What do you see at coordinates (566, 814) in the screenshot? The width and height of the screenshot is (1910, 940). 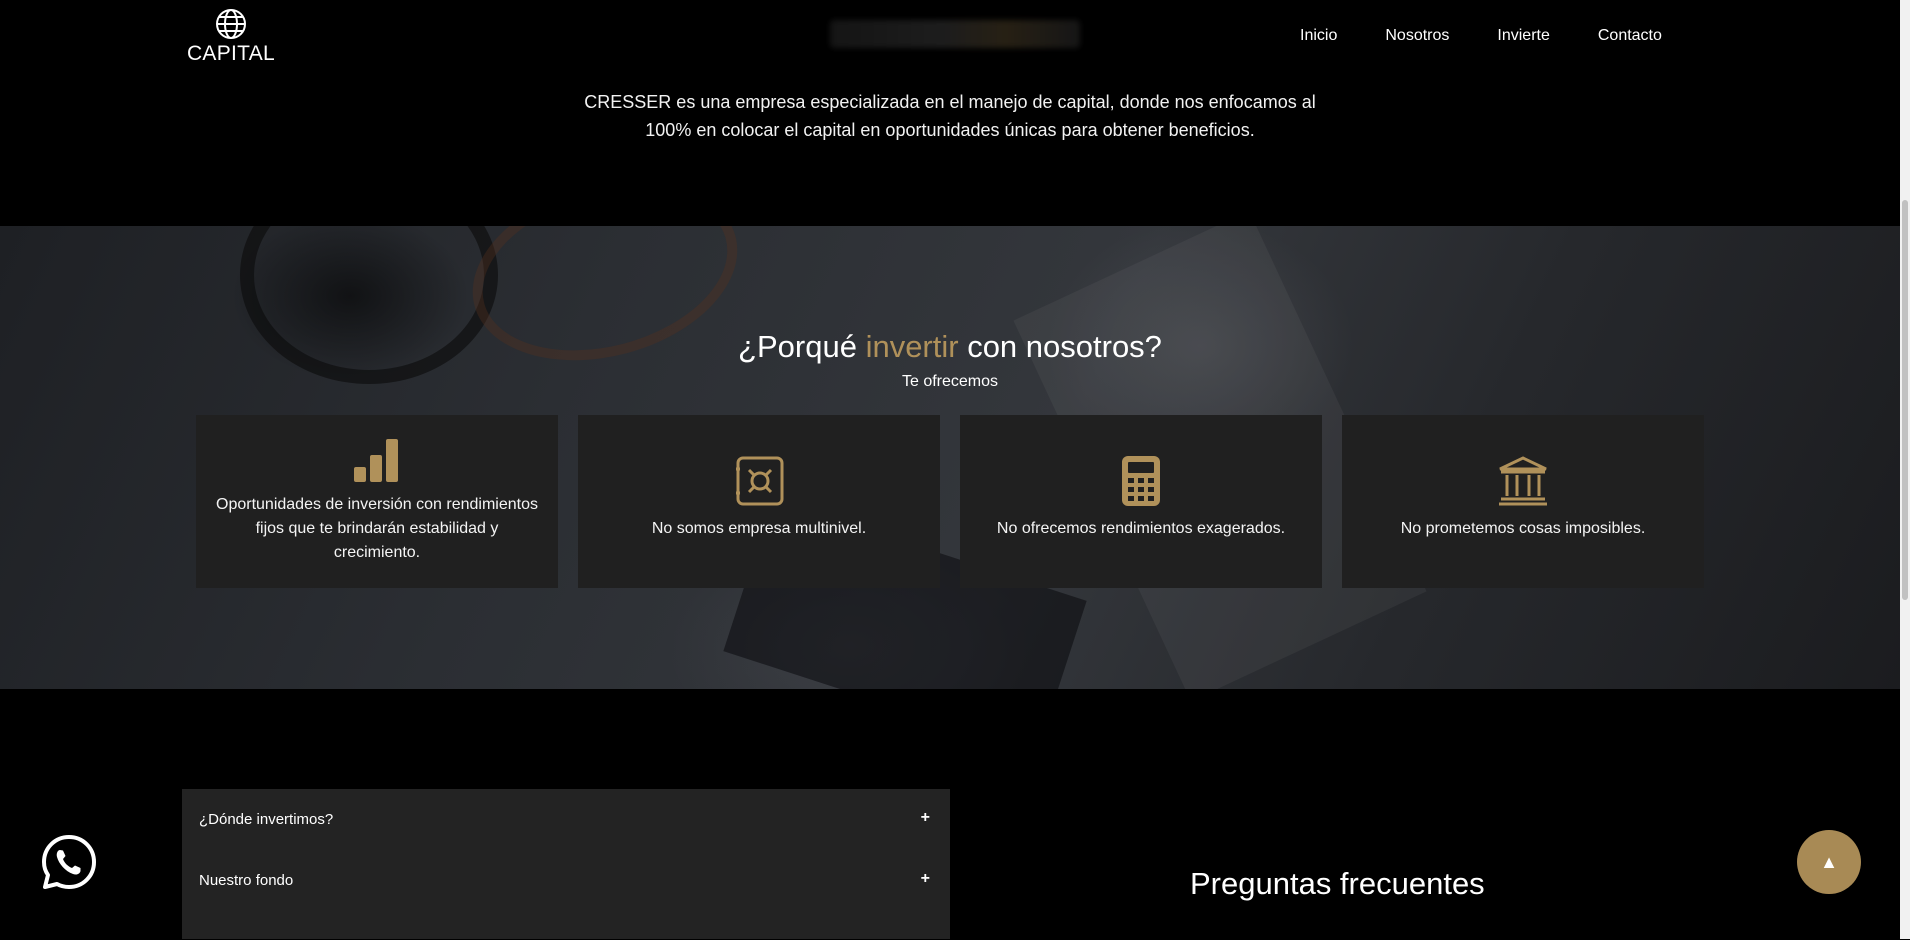 I see `faq-item-donde-invertimos: ¿Dónde invertimos? +` at bounding box center [566, 814].